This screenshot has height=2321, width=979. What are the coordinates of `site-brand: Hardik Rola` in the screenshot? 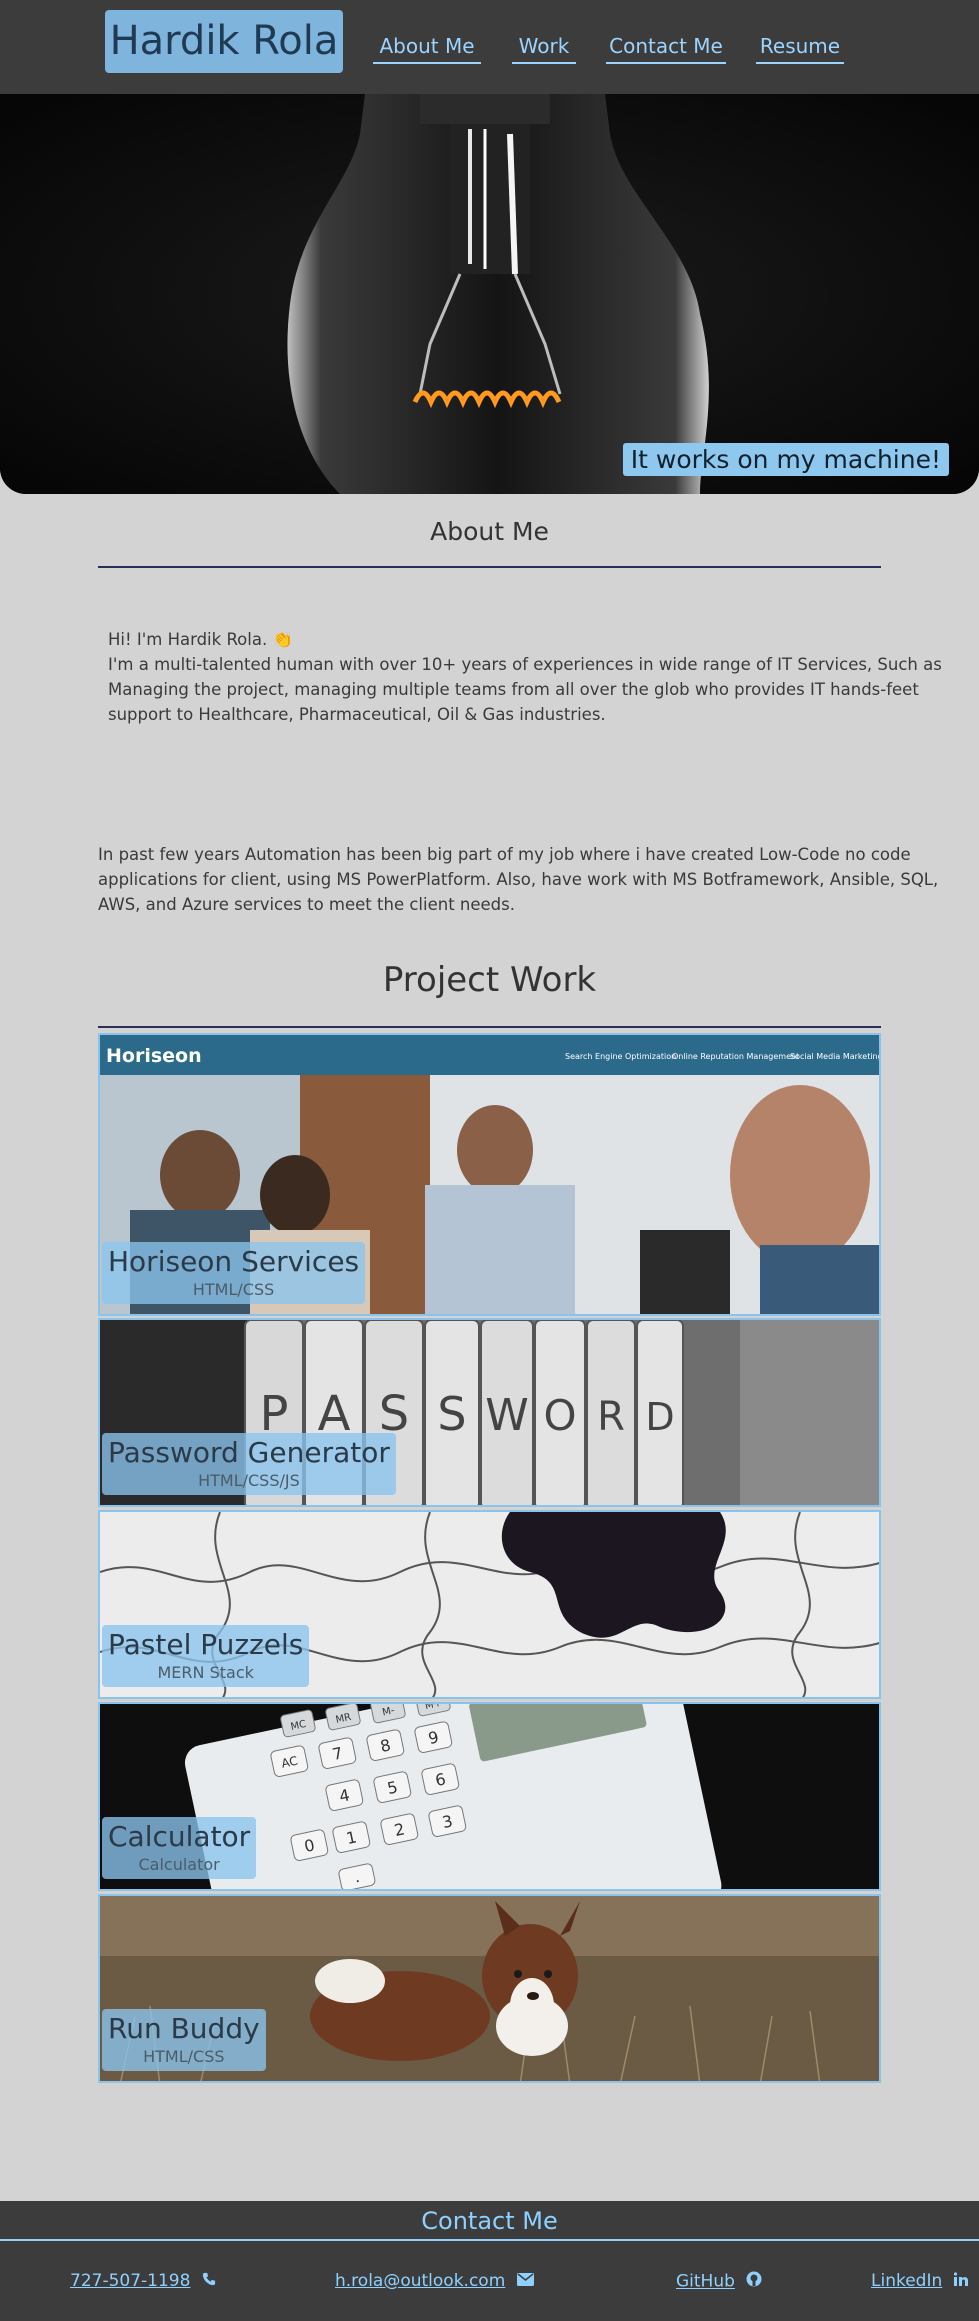 It's located at (224, 41).